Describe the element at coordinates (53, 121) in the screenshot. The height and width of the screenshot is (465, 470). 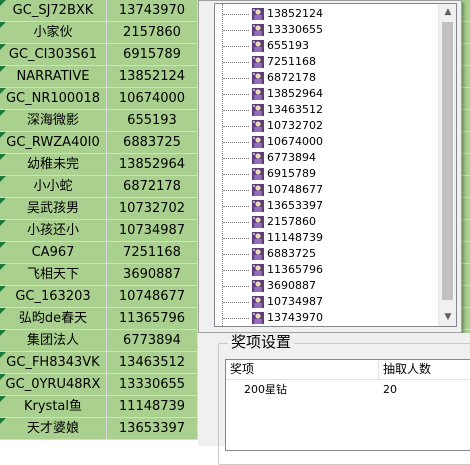
I see `name-cell: 深海微影` at that location.